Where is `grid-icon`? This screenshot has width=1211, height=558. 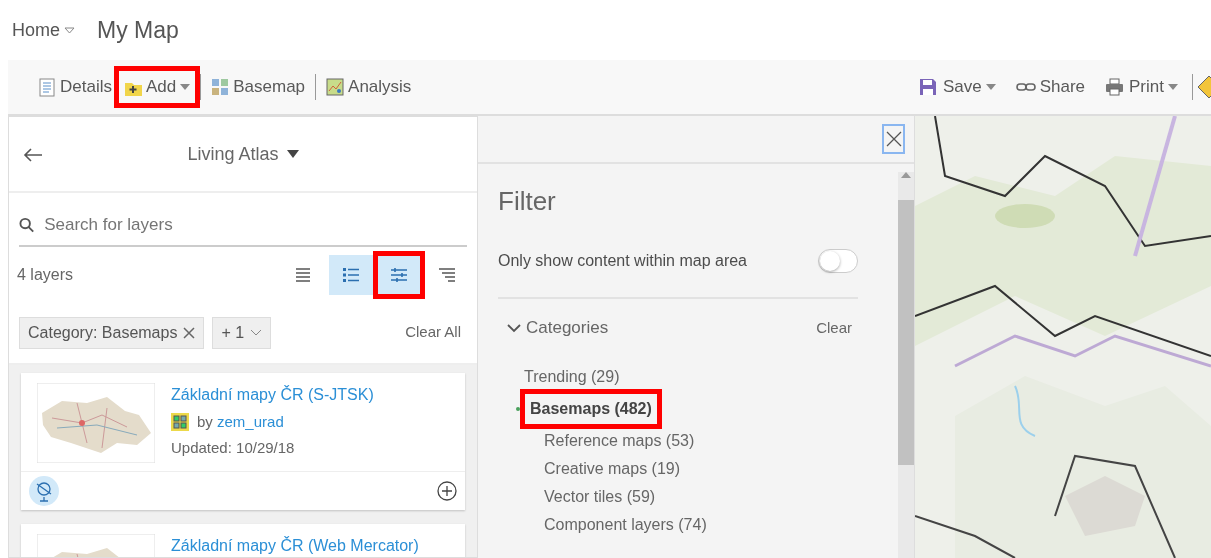 grid-icon is located at coordinates (220, 87).